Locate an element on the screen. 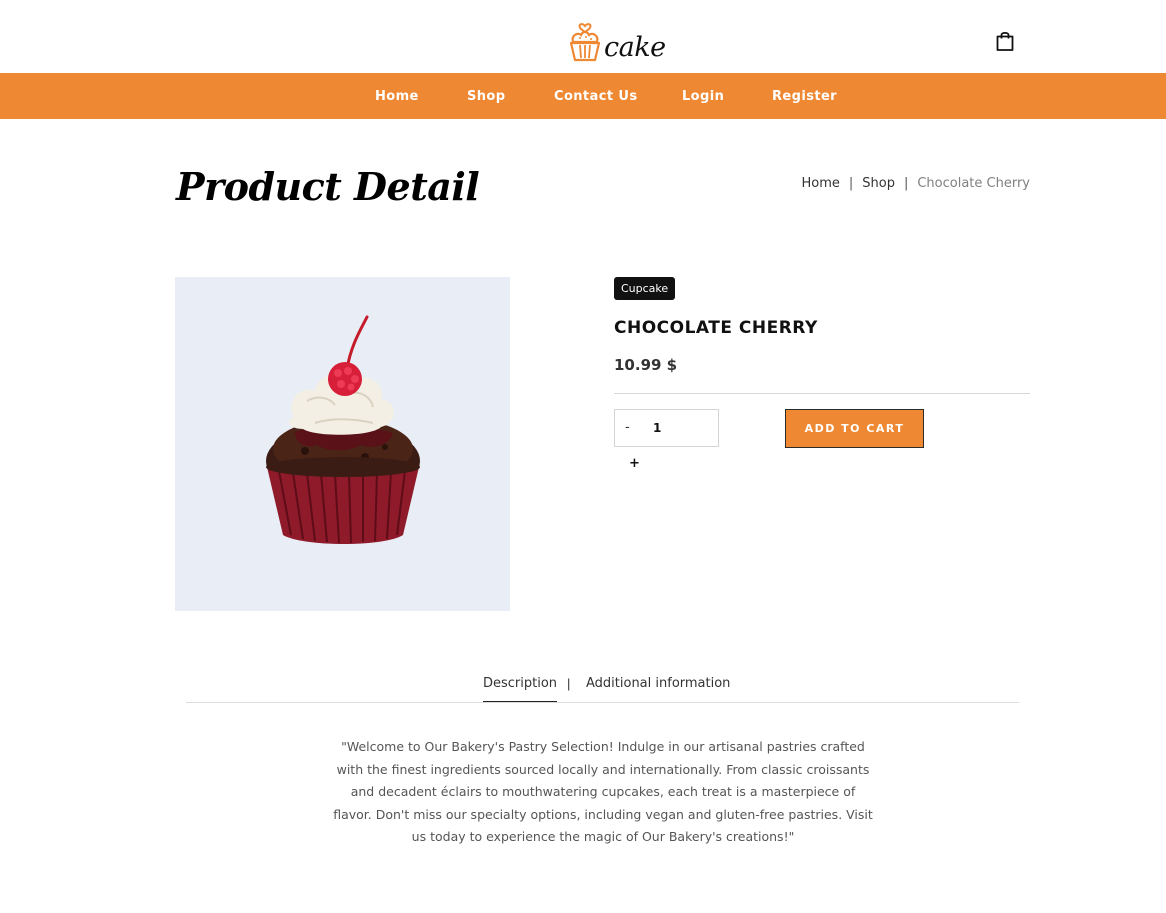  category-badge: Cupcake is located at coordinates (645, 288).